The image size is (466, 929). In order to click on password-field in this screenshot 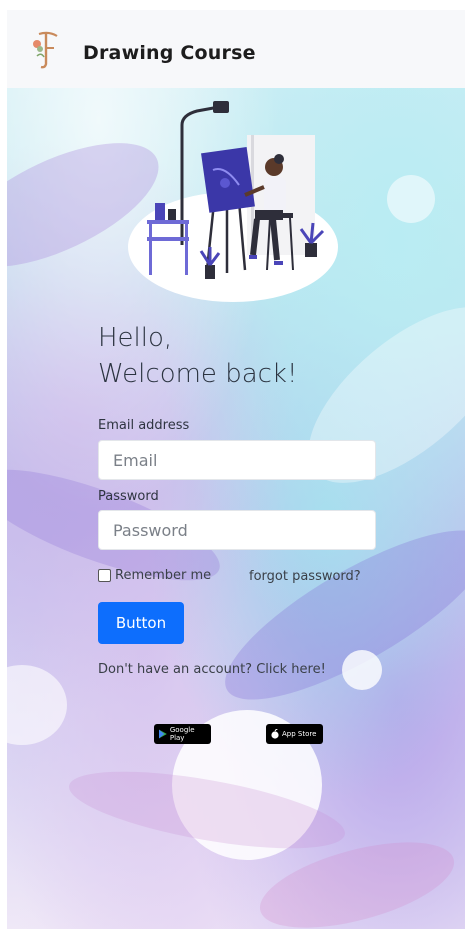, I will do `click(237, 530)`.